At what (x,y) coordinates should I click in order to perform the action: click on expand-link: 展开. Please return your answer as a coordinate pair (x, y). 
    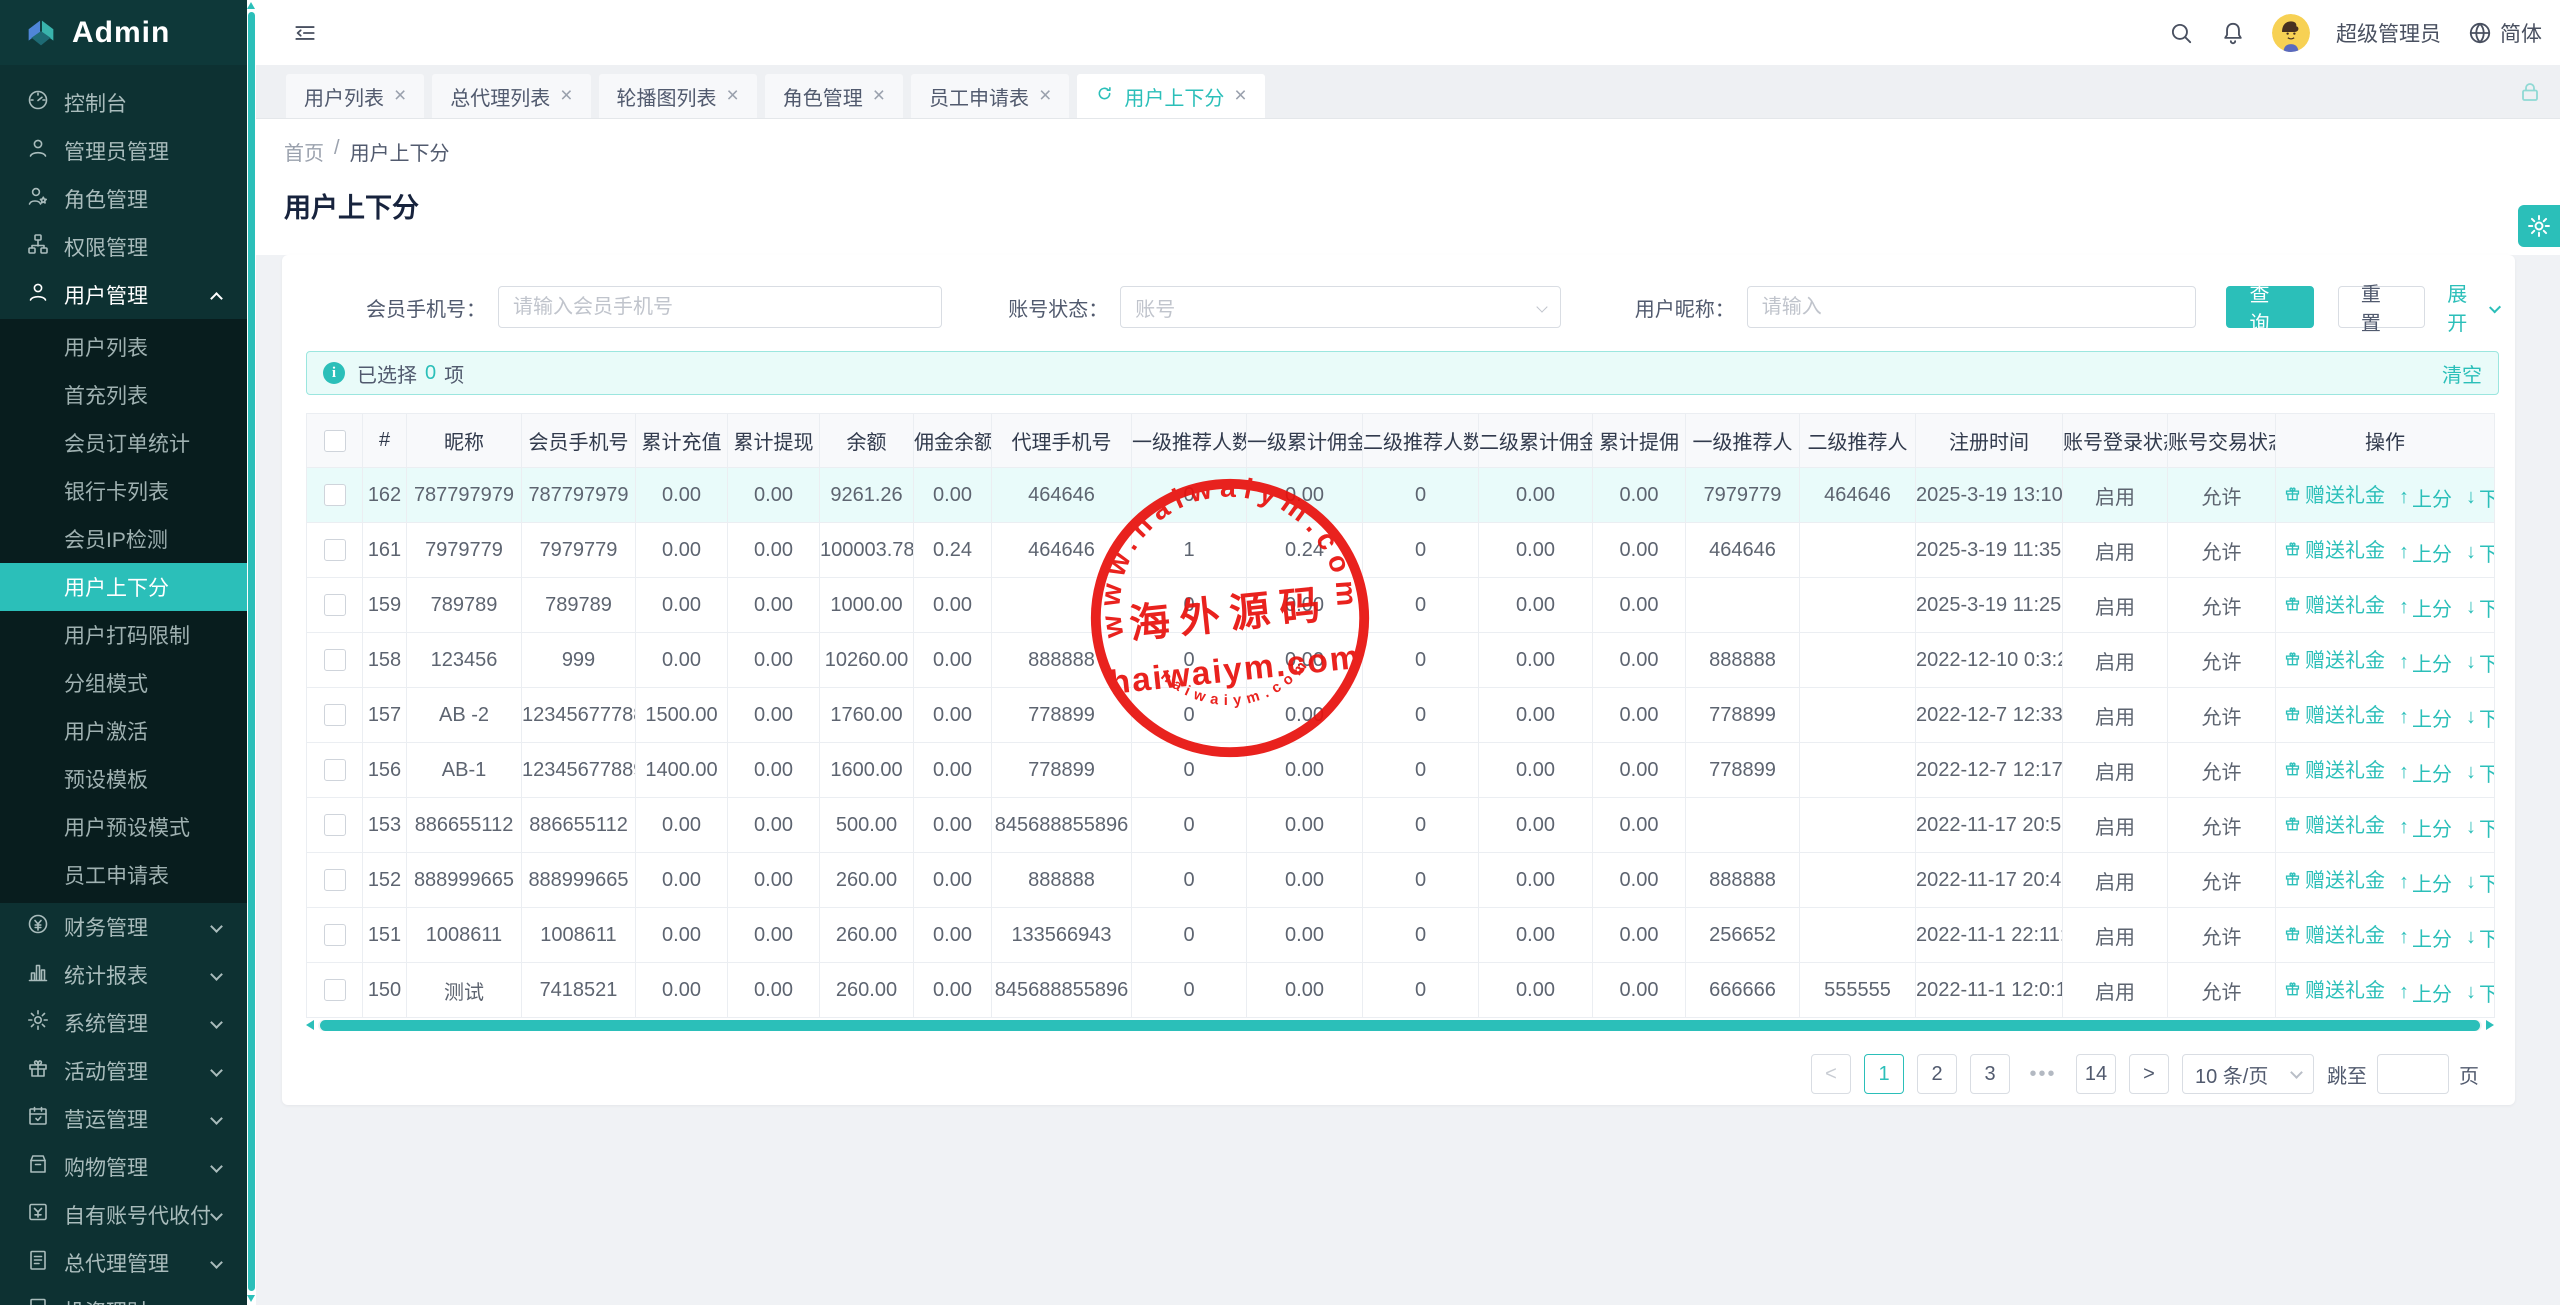
    Looking at the image, I should click on (2474, 307).